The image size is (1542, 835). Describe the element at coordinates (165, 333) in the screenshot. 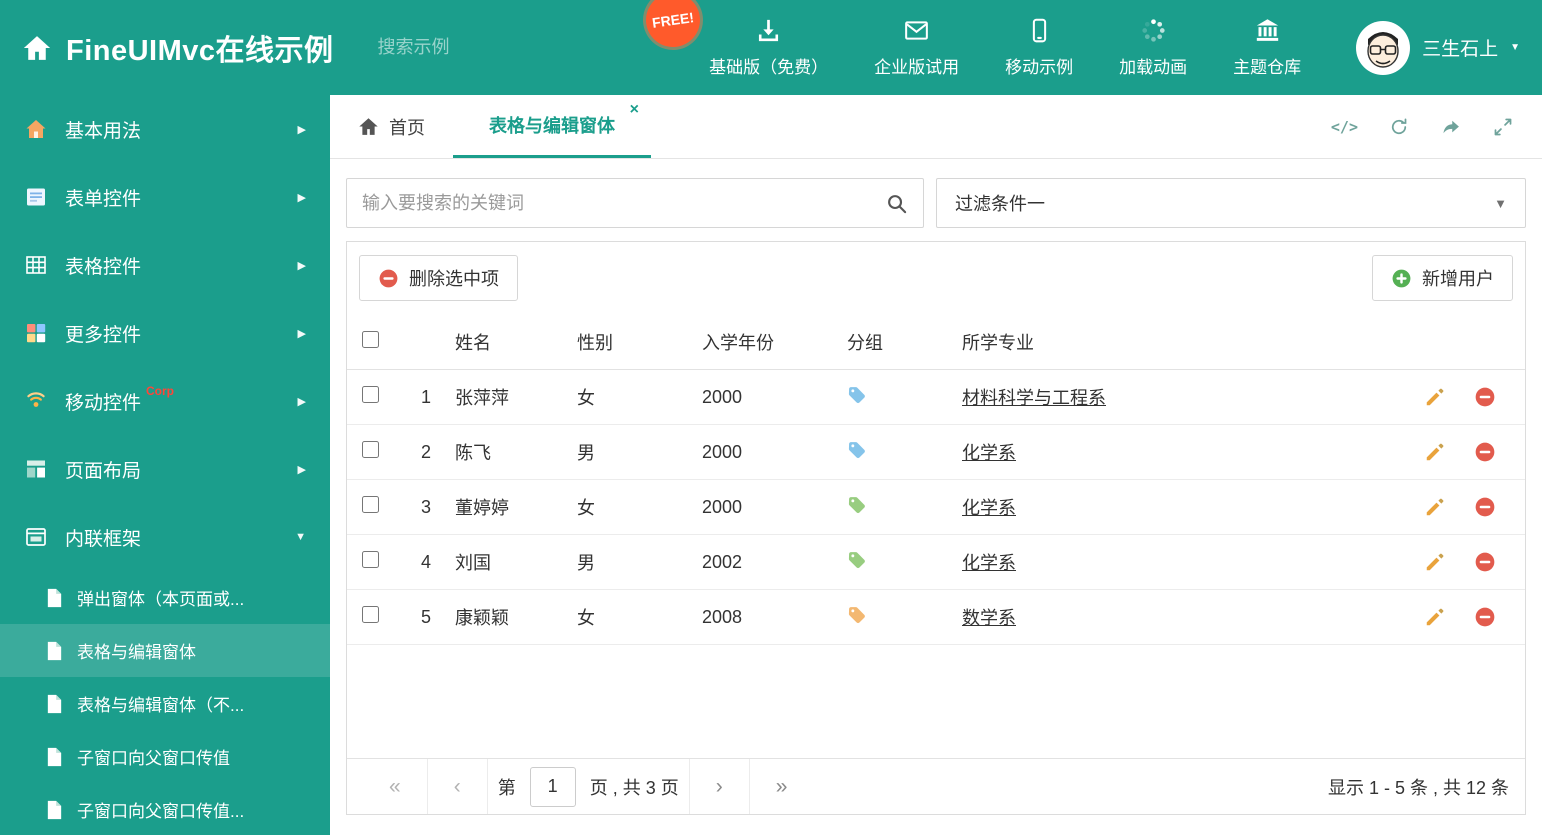

I see `sidebar-item-more-controls: 更多控件 ▶` at that location.